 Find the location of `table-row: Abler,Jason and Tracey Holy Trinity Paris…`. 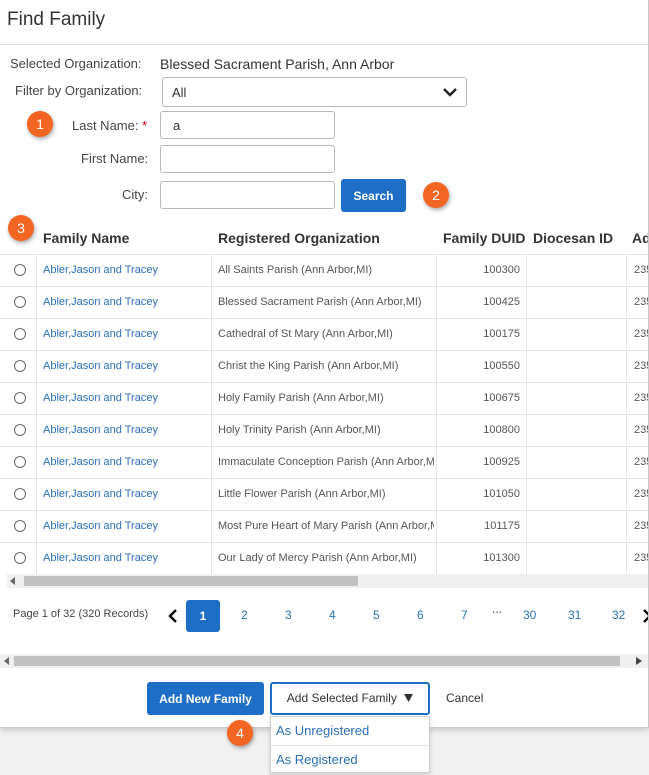

table-row: Abler,Jason and Tracey Holy Trinity Paris… is located at coordinates (324, 430).